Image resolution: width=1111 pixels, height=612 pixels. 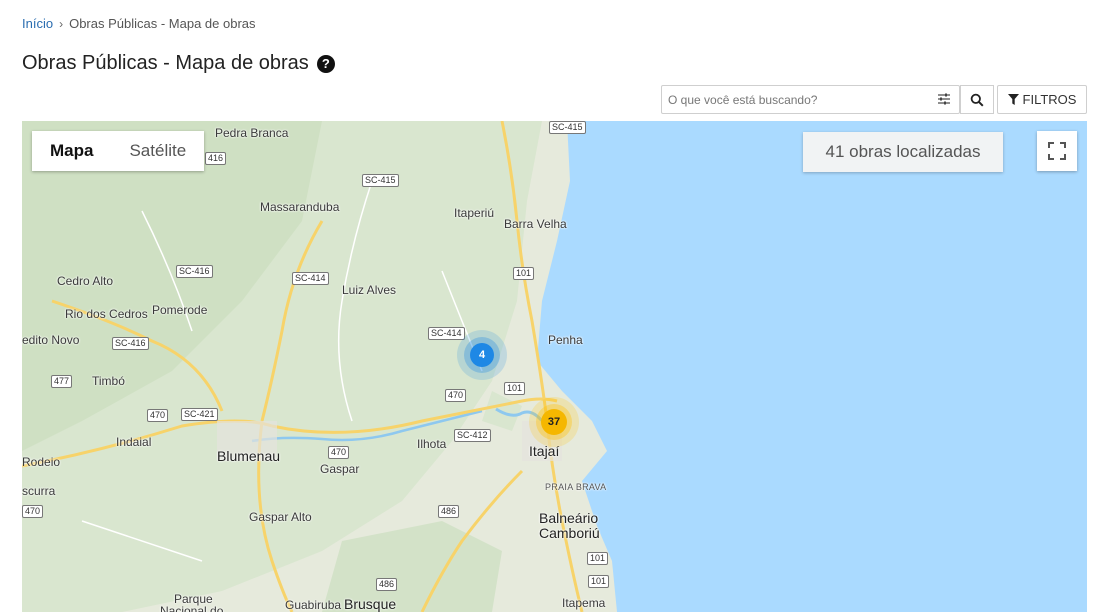 I want to click on cluster-count: 4, so click(x=482, y=355).